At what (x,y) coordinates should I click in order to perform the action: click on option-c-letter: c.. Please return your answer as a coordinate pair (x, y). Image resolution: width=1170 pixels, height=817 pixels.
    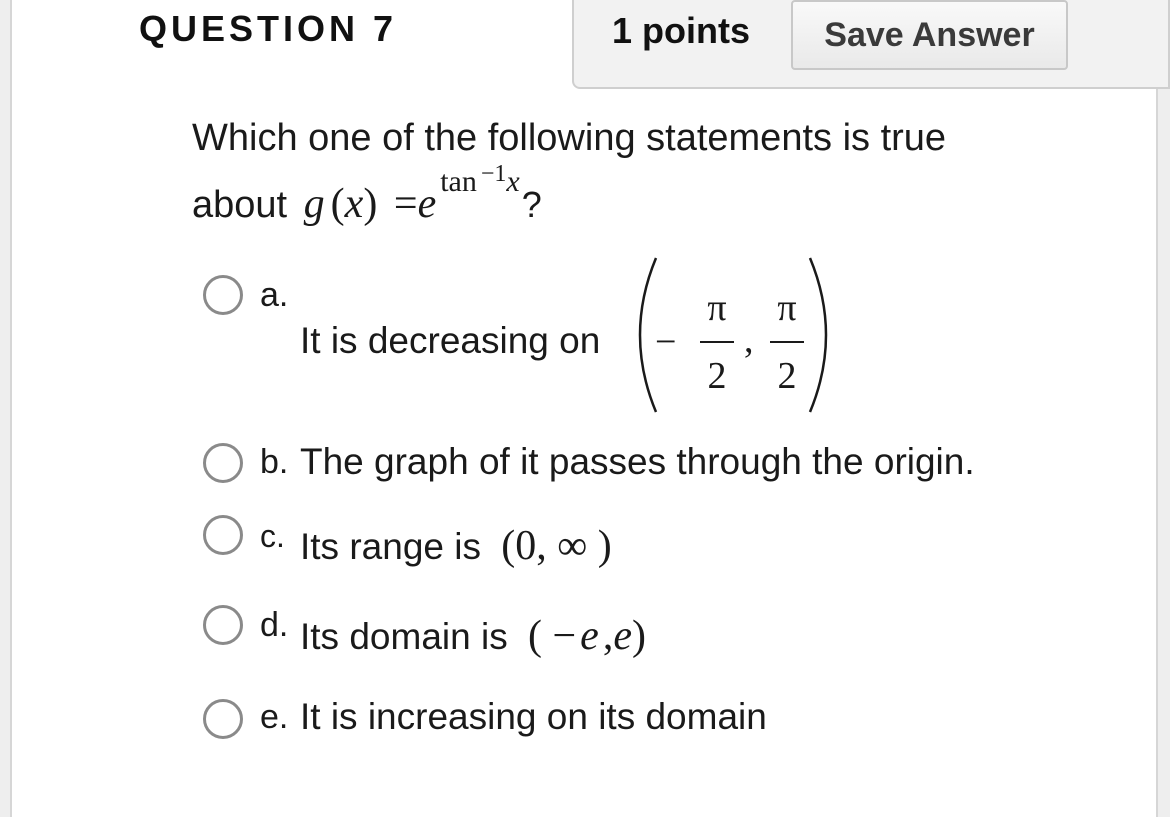
    Looking at the image, I should click on (272, 536).